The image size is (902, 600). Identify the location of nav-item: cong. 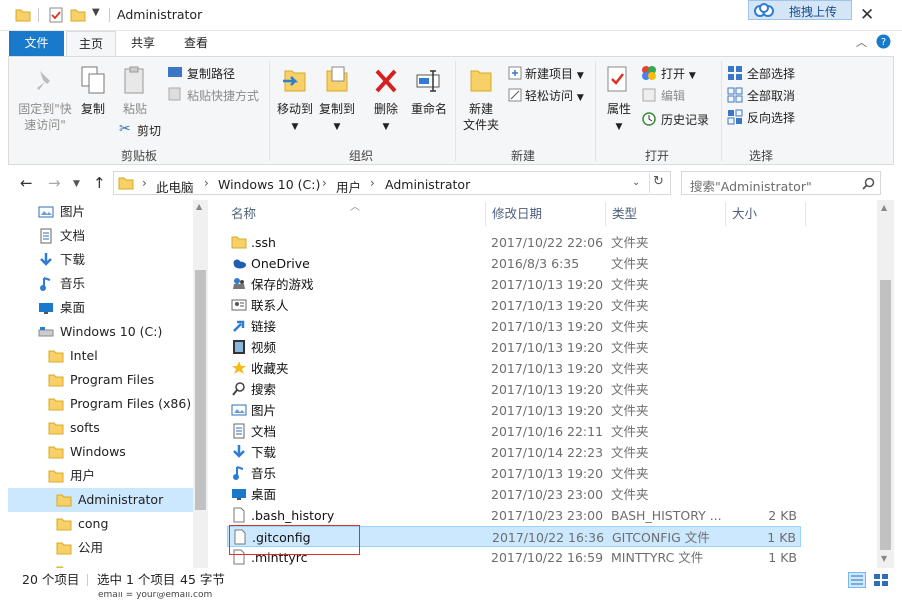
(100, 524).